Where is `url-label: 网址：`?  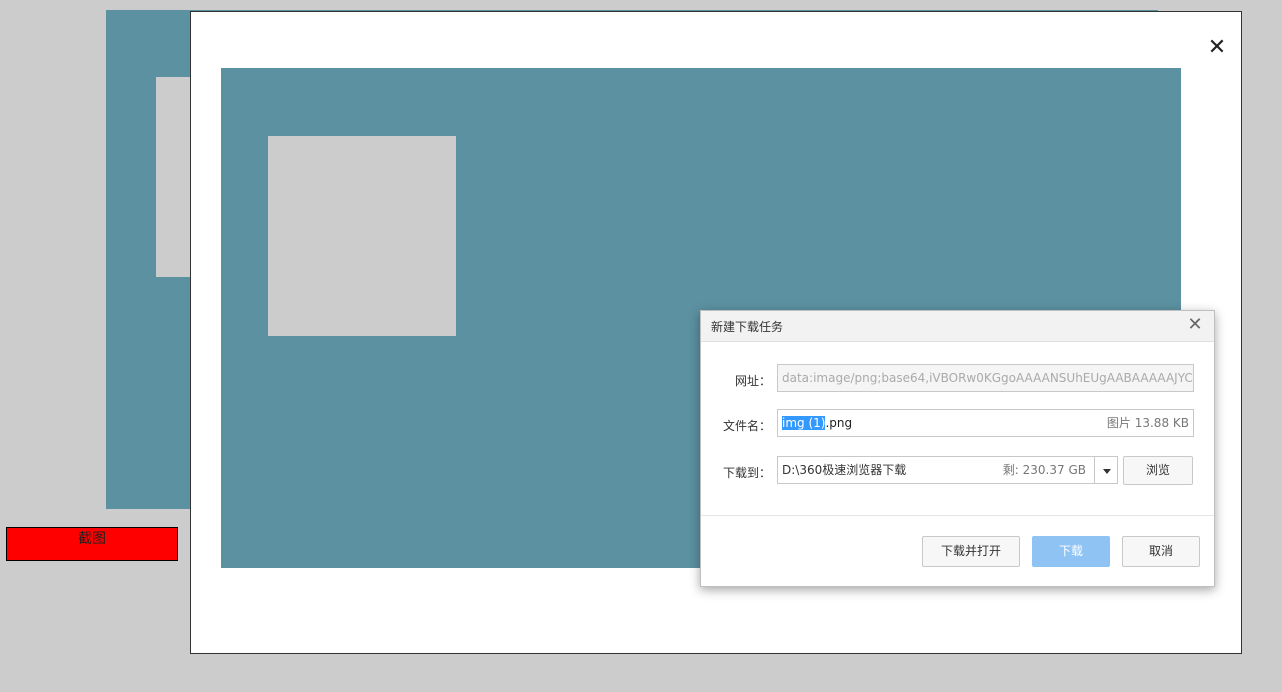 url-label: 网址： is located at coordinates (752, 381).